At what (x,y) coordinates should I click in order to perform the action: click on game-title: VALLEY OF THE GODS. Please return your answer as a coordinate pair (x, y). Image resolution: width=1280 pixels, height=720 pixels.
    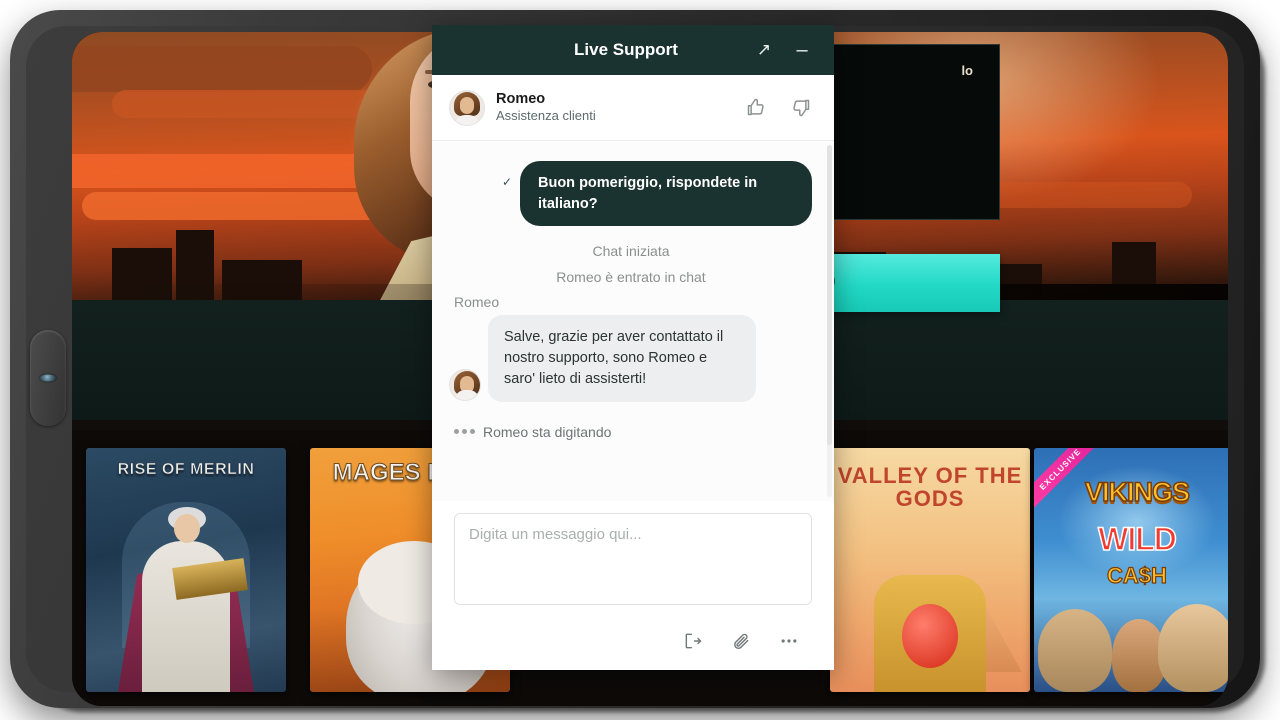
    Looking at the image, I should click on (930, 487).